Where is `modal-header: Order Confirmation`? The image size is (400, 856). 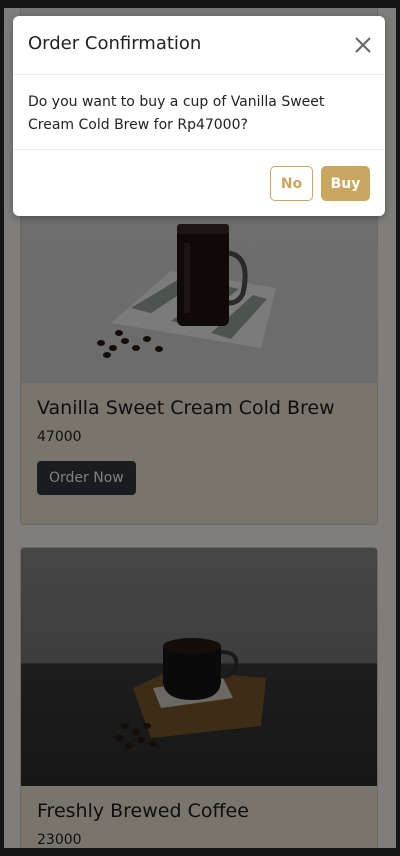
modal-header: Order Confirmation is located at coordinates (199, 45).